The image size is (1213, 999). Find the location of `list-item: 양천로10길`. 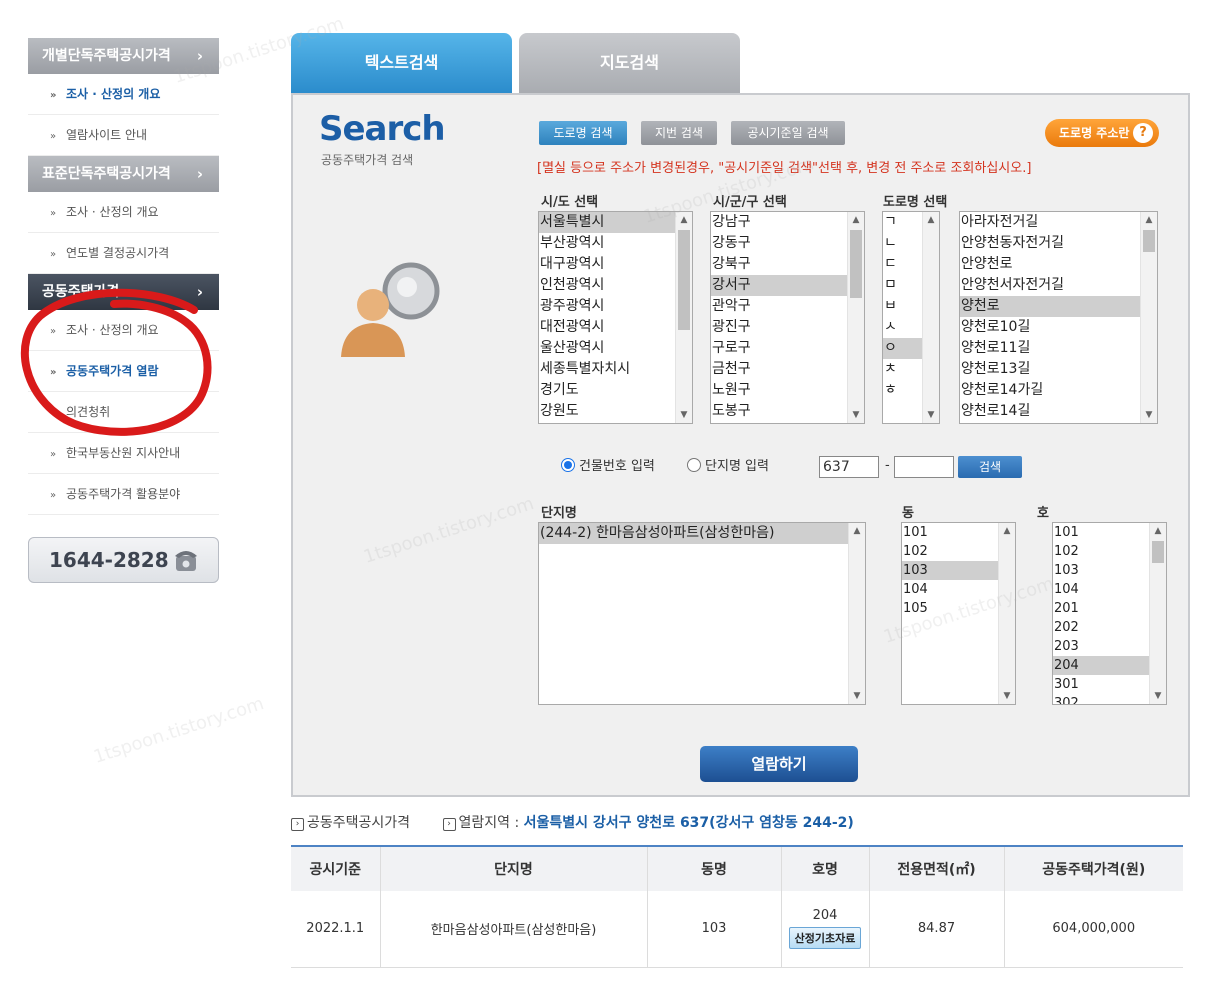

list-item: 양천로10길 is located at coordinates (1050, 327).